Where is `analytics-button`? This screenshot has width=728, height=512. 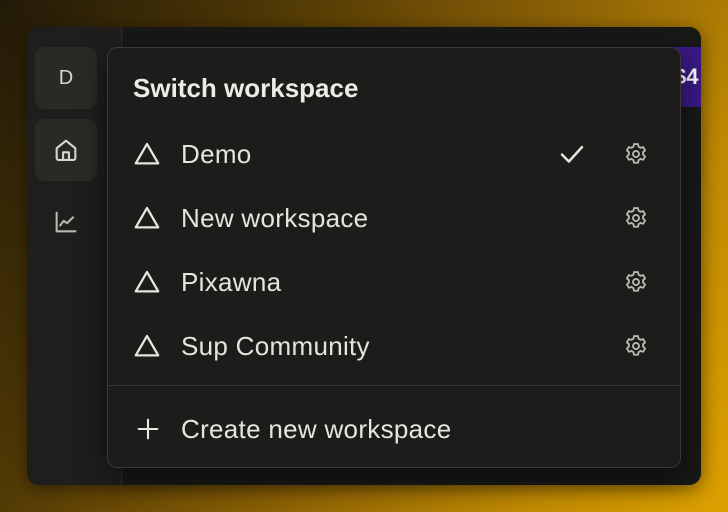 analytics-button is located at coordinates (66, 222).